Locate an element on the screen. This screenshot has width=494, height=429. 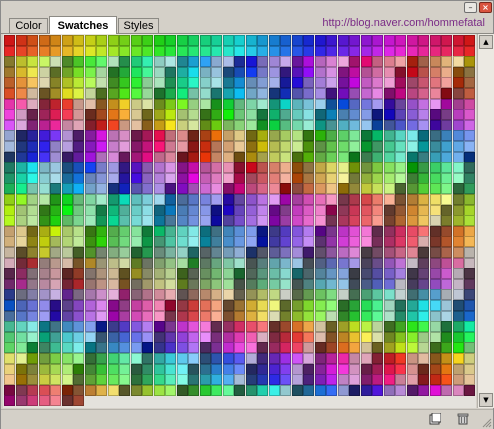
new-swatch-icon is located at coordinates (435, 419).